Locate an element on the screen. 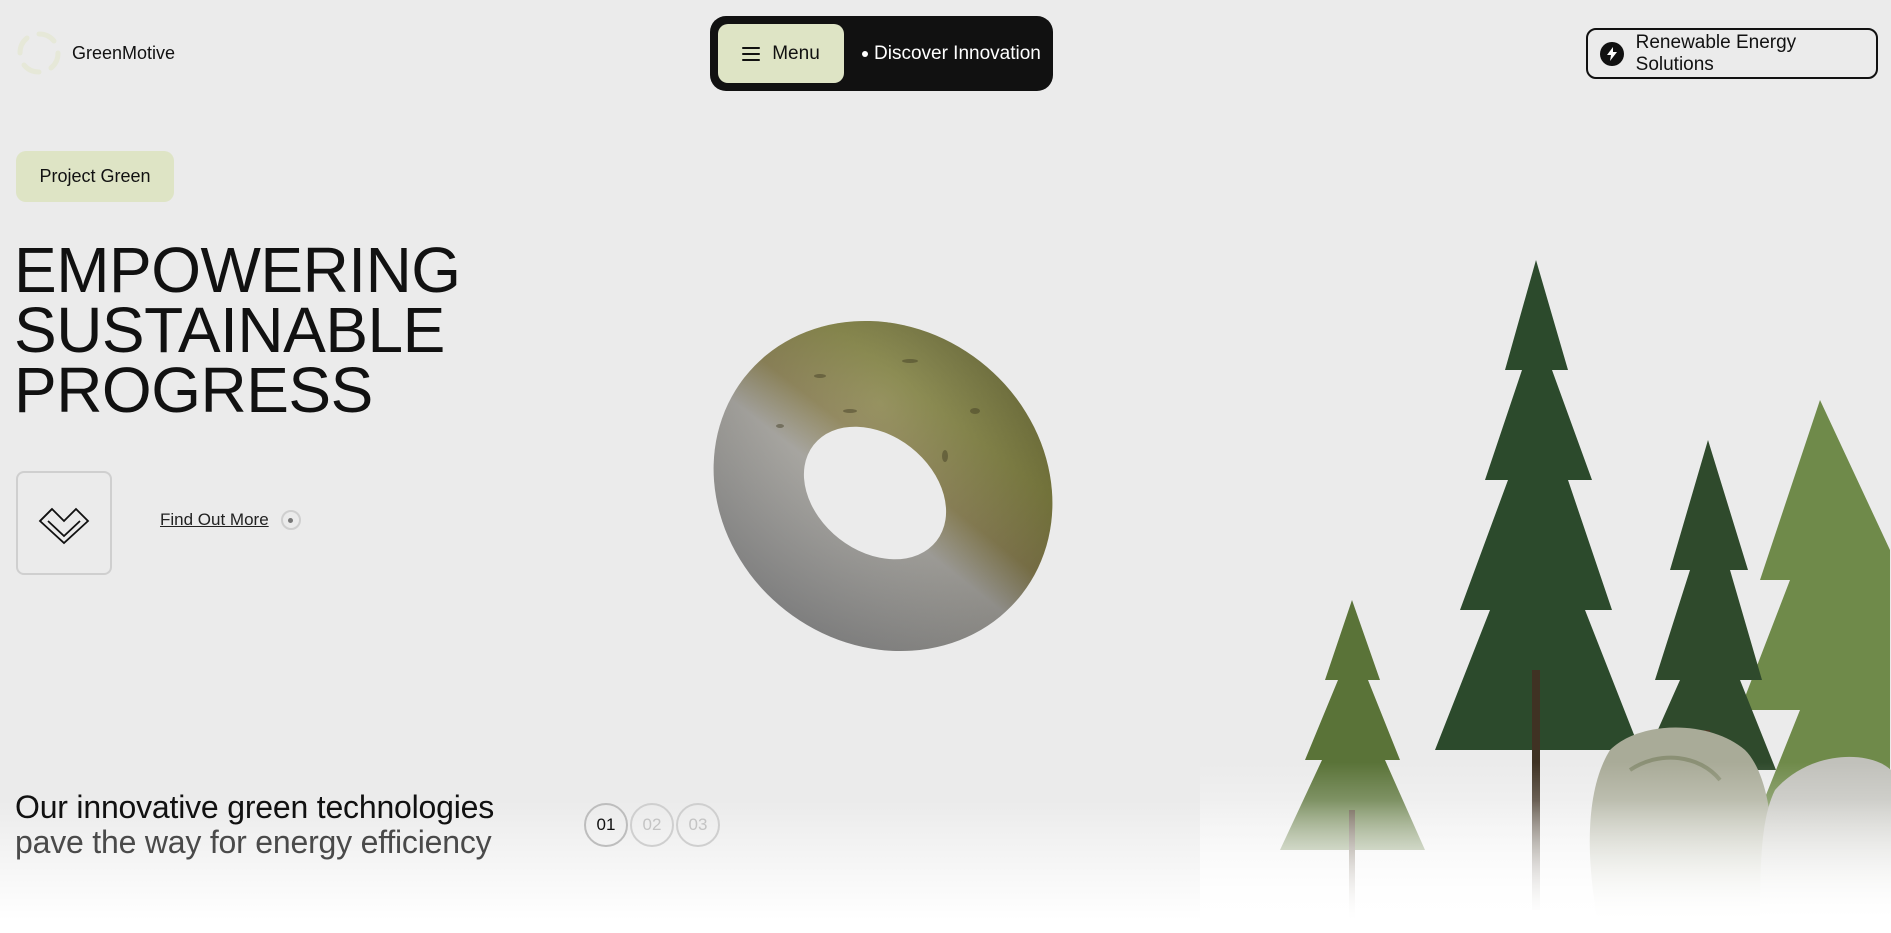 This screenshot has width=1891, height=933. renewable-energy-button: Renewable Energy Solutions is located at coordinates (1732, 53).